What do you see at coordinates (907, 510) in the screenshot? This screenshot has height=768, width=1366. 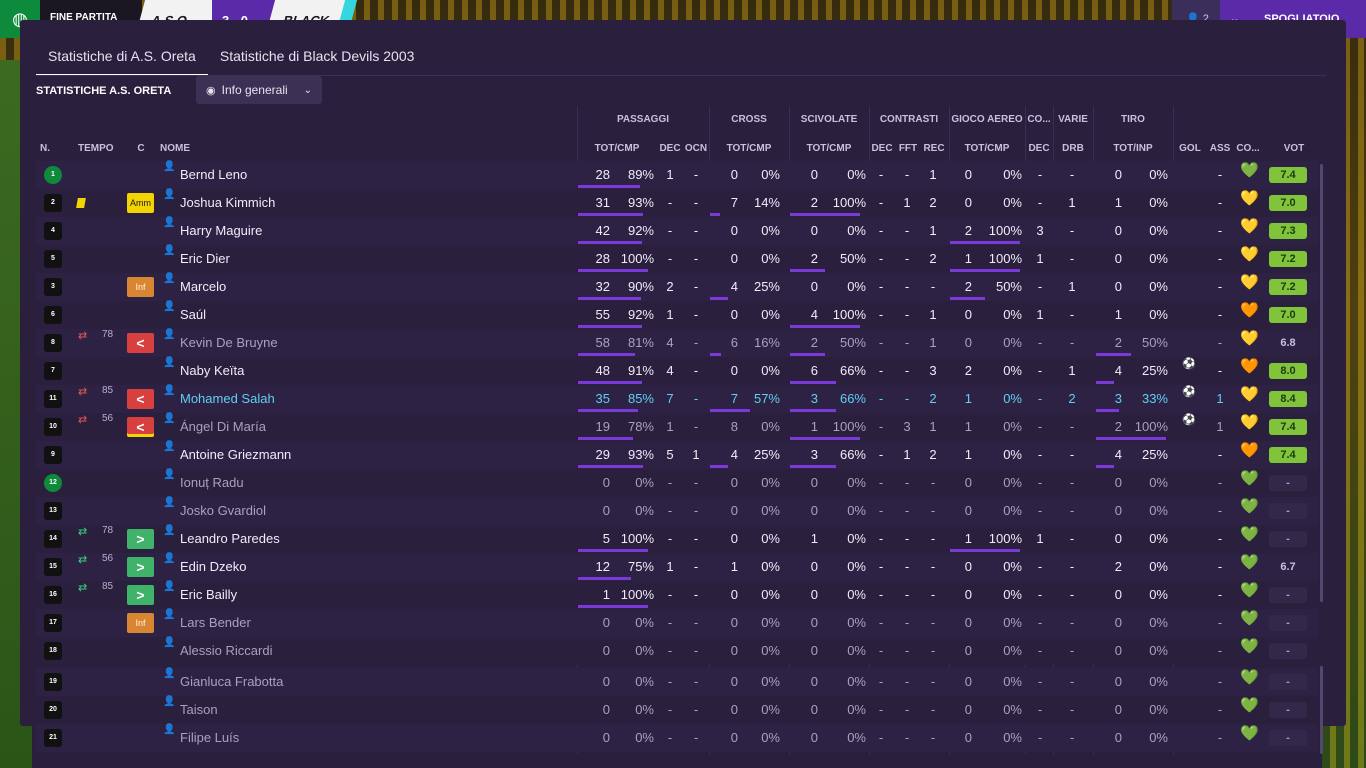 I see `duel-fft: -` at bounding box center [907, 510].